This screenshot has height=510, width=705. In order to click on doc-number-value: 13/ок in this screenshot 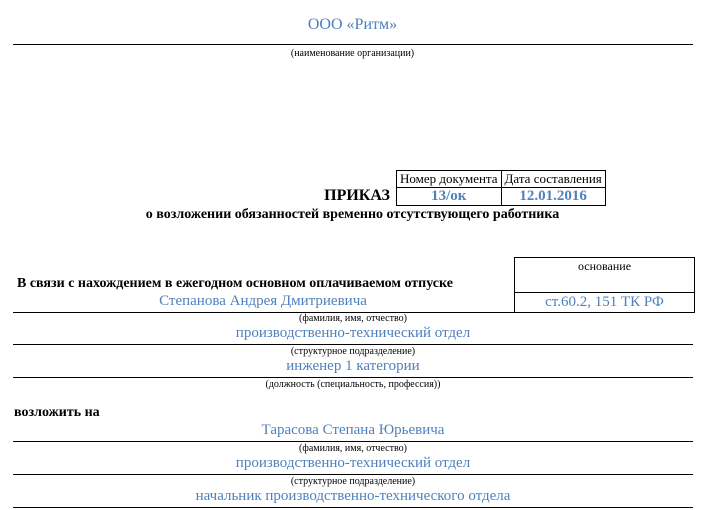, I will do `click(449, 196)`.